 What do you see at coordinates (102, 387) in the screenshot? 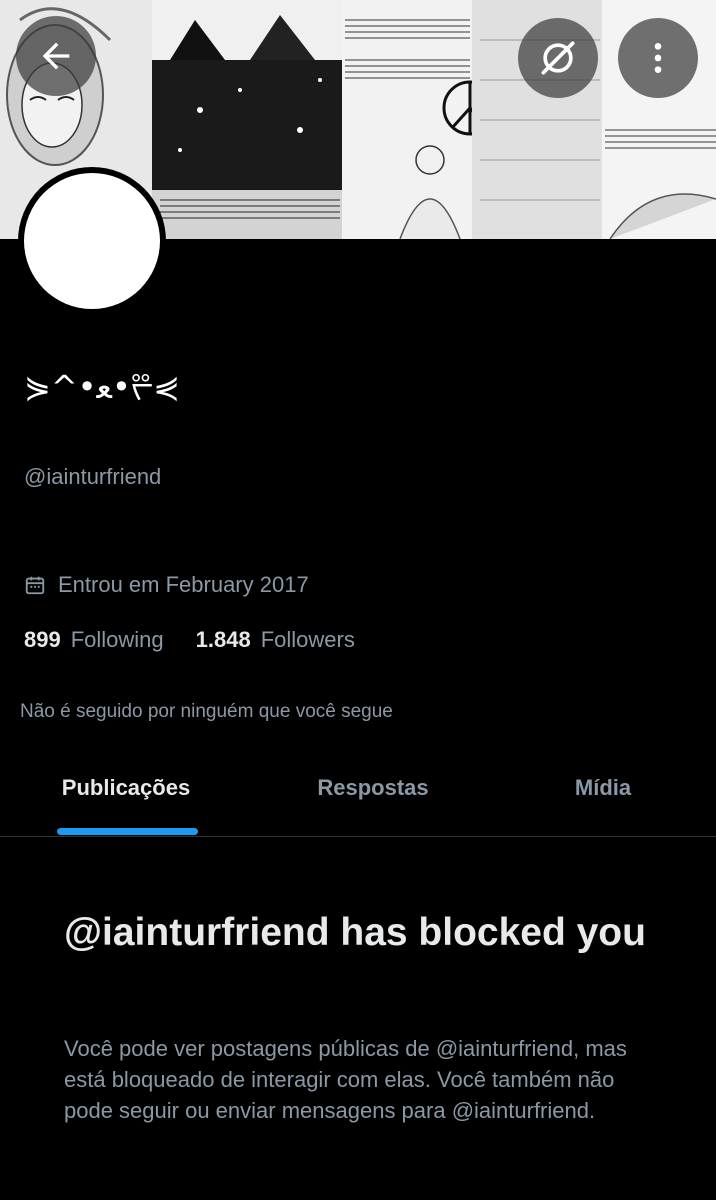
I see `display-name: ⋟^•ﻌ•ᢟ⋞` at bounding box center [102, 387].